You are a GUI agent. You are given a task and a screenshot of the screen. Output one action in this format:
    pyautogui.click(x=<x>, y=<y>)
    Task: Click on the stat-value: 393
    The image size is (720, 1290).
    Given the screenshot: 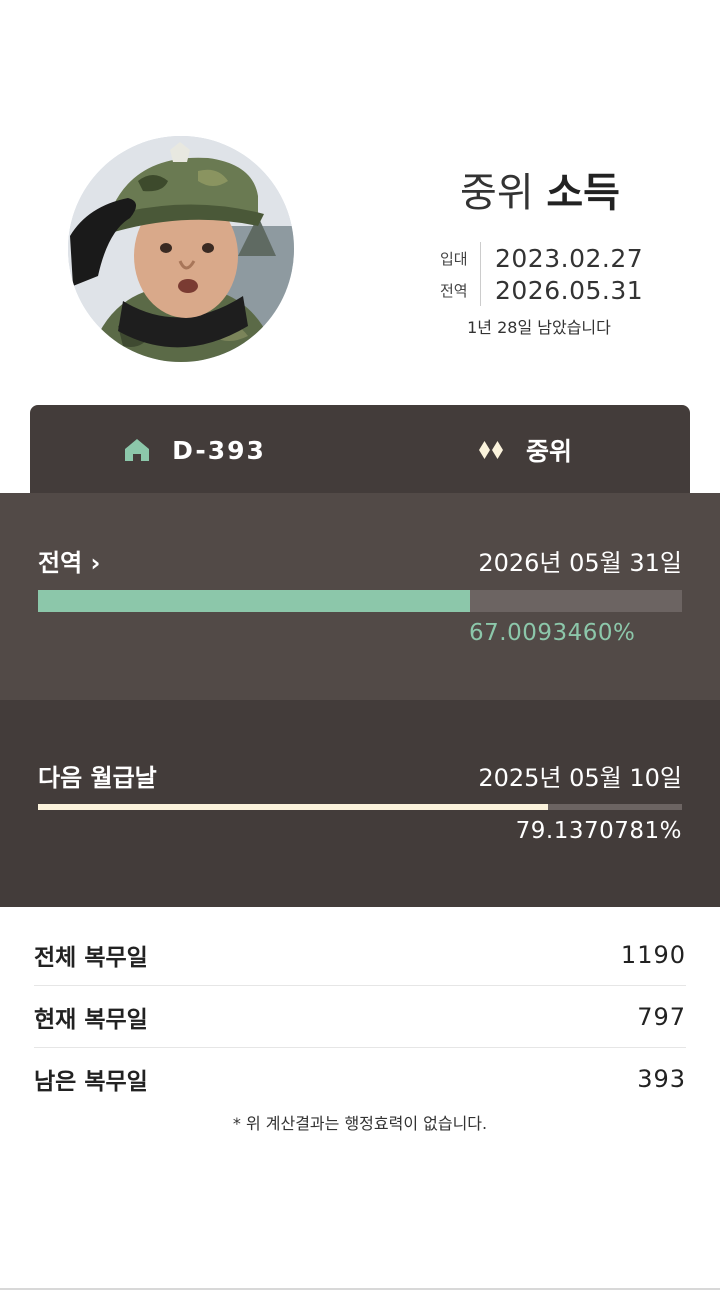 What is the action you would take?
    pyautogui.click(x=661, y=1079)
    